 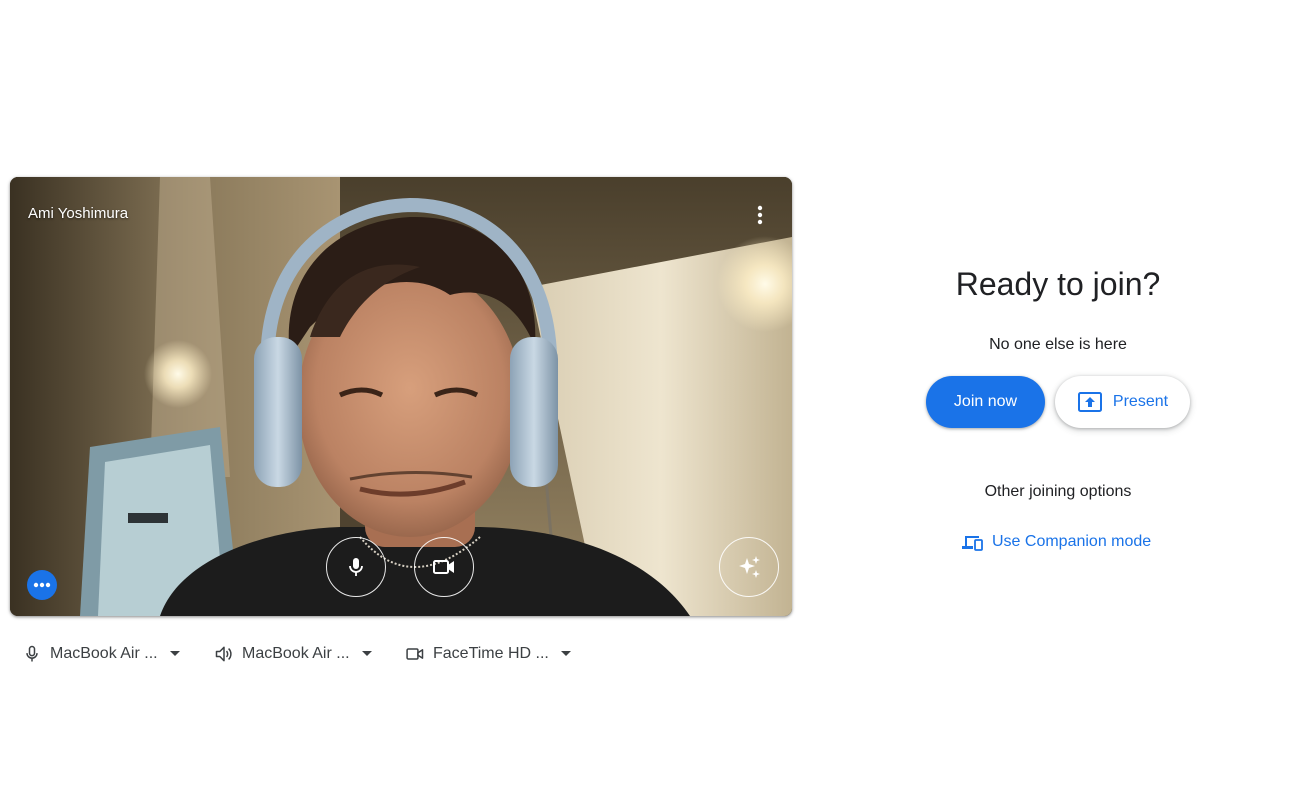 What do you see at coordinates (223, 654) in the screenshot?
I see `speaker-icon` at bounding box center [223, 654].